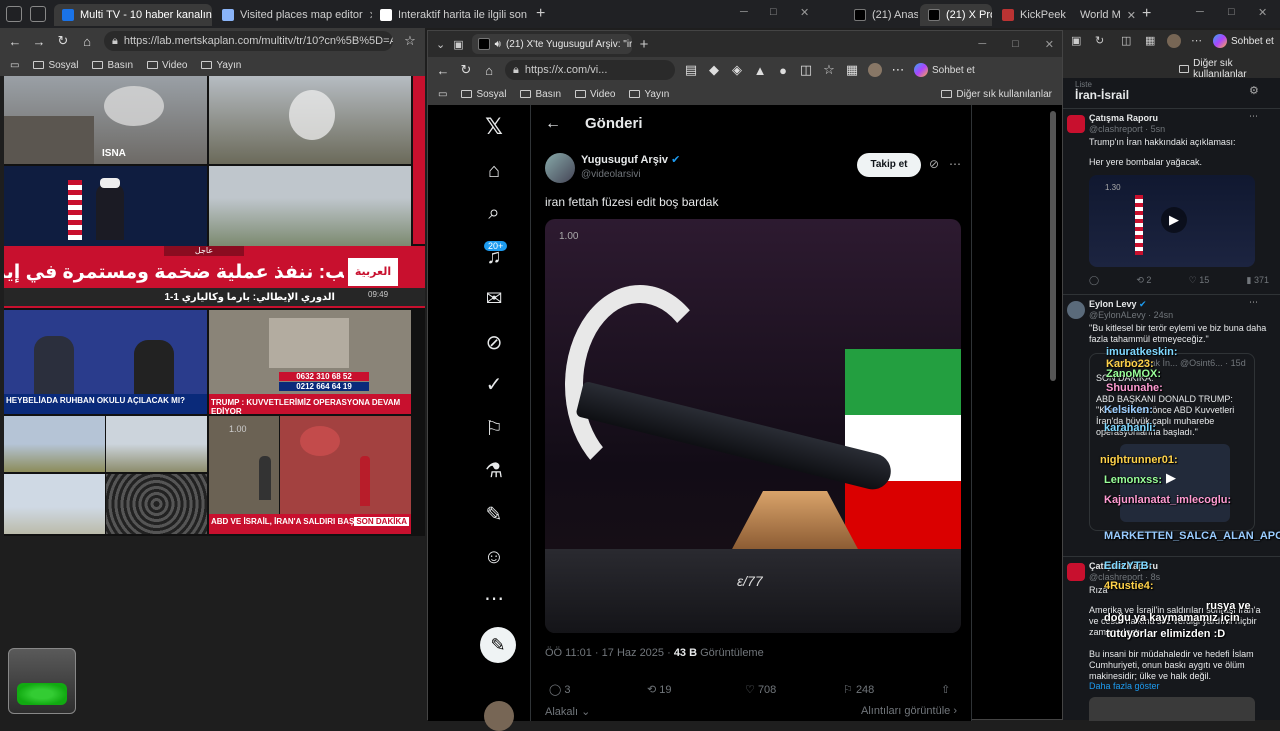  I want to click on share-icon: ⇧, so click(945, 689).